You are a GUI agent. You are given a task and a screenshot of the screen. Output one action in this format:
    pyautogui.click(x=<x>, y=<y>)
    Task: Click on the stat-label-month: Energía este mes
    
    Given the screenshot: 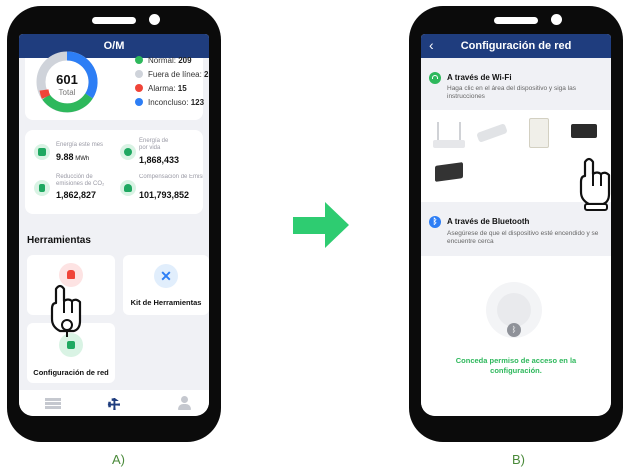 What is the action you would take?
    pyautogui.click(x=80, y=145)
    